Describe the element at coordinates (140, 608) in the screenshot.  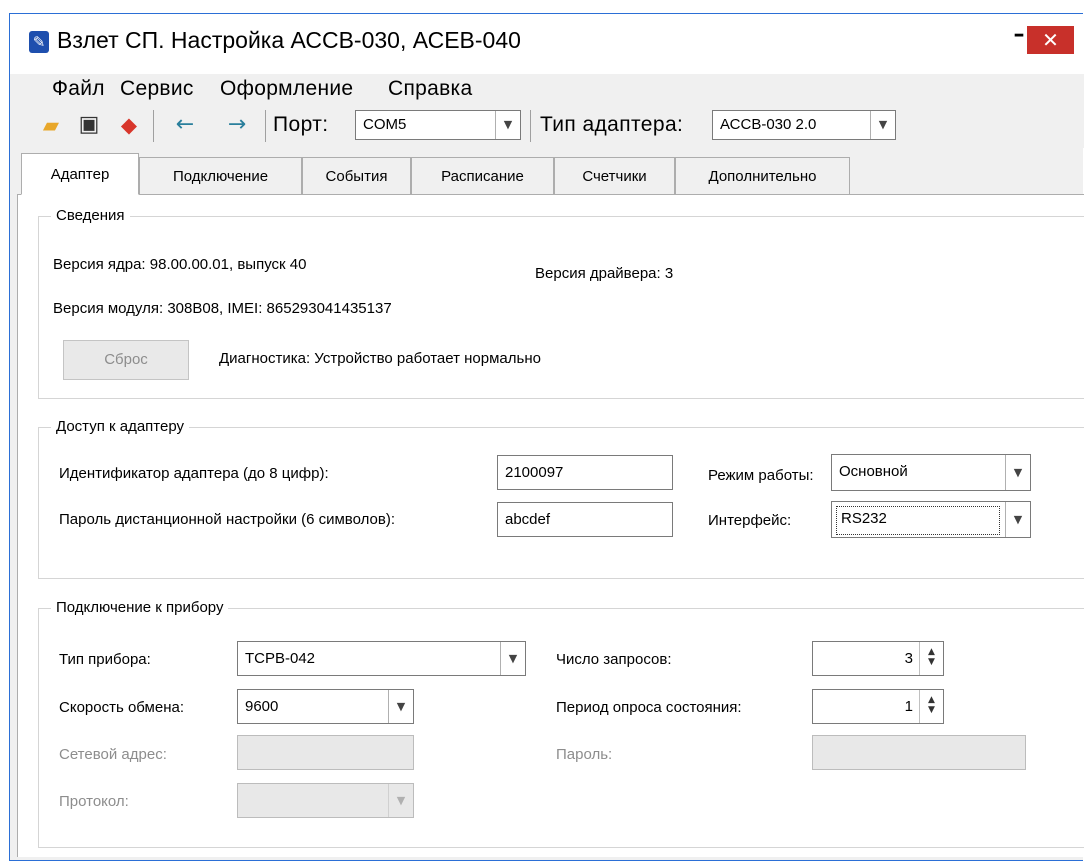
I see `device-group-title: Подключение к прибору` at that location.